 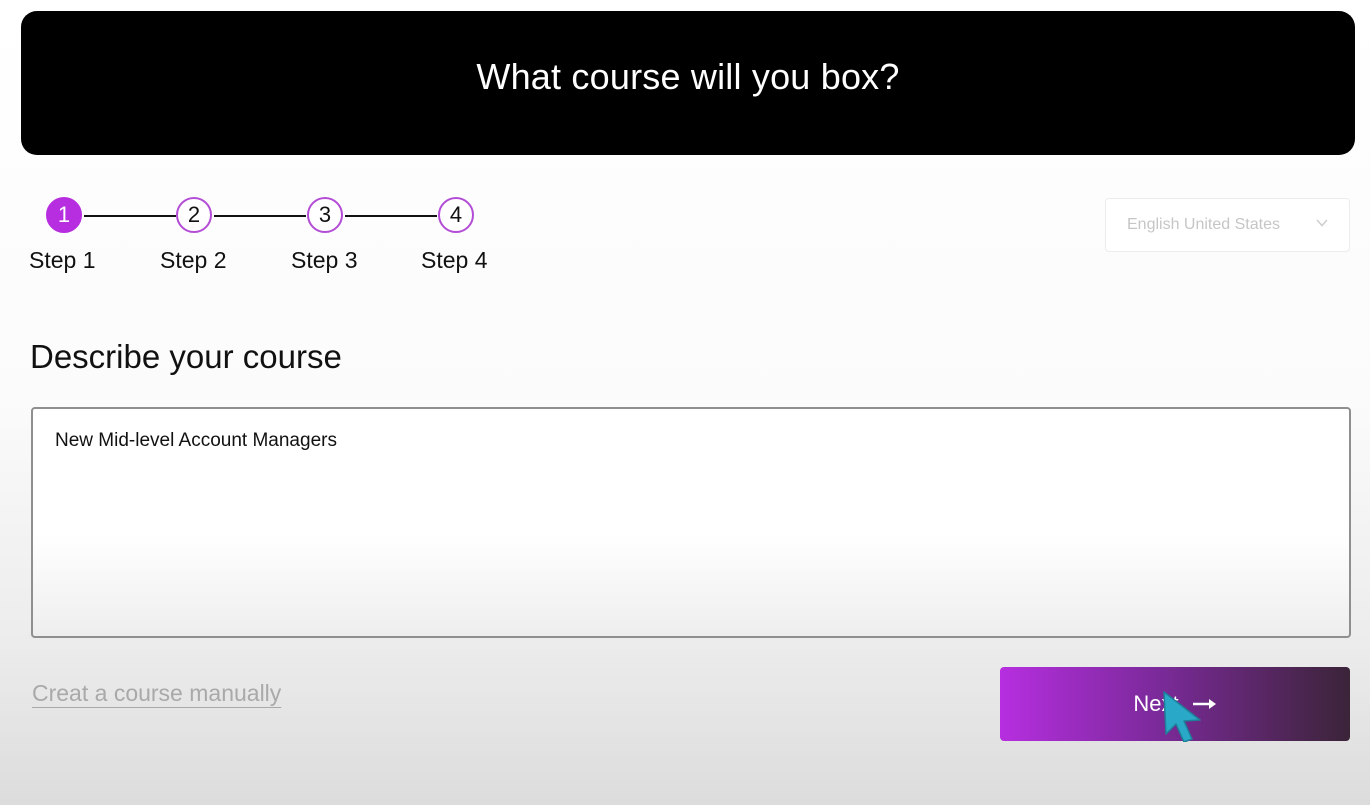 I want to click on next-button-label: Next, so click(x=1156, y=703).